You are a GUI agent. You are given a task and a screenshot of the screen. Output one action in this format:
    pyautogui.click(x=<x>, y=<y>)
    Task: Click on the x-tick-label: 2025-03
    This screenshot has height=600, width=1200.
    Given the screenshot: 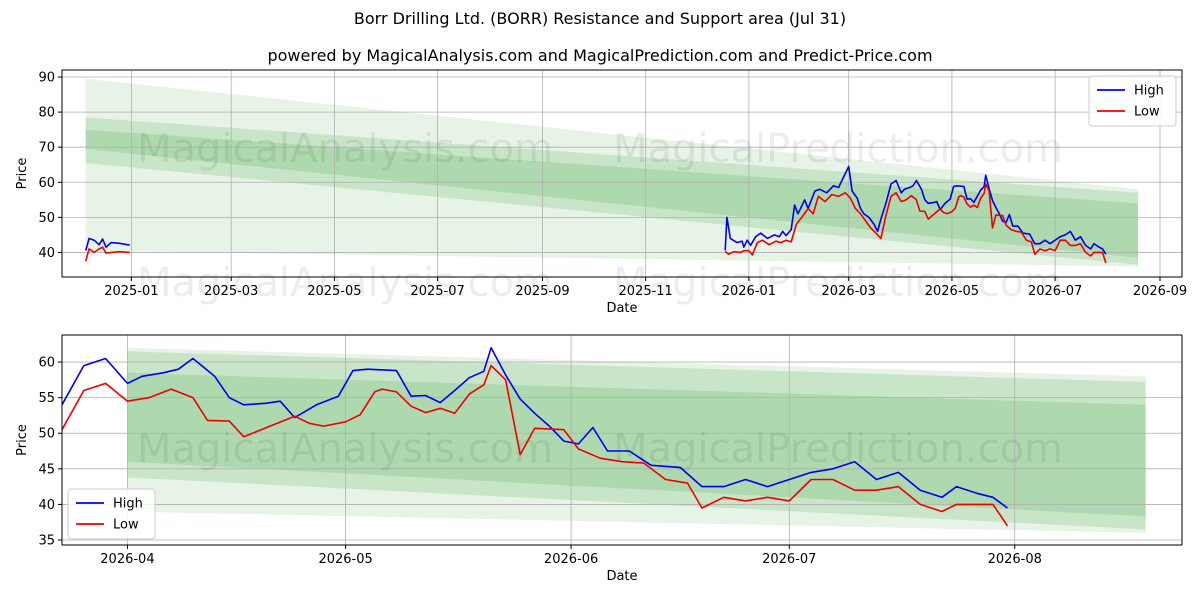 What is the action you would take?
    pyautogui.click(x=231, y=291)
    